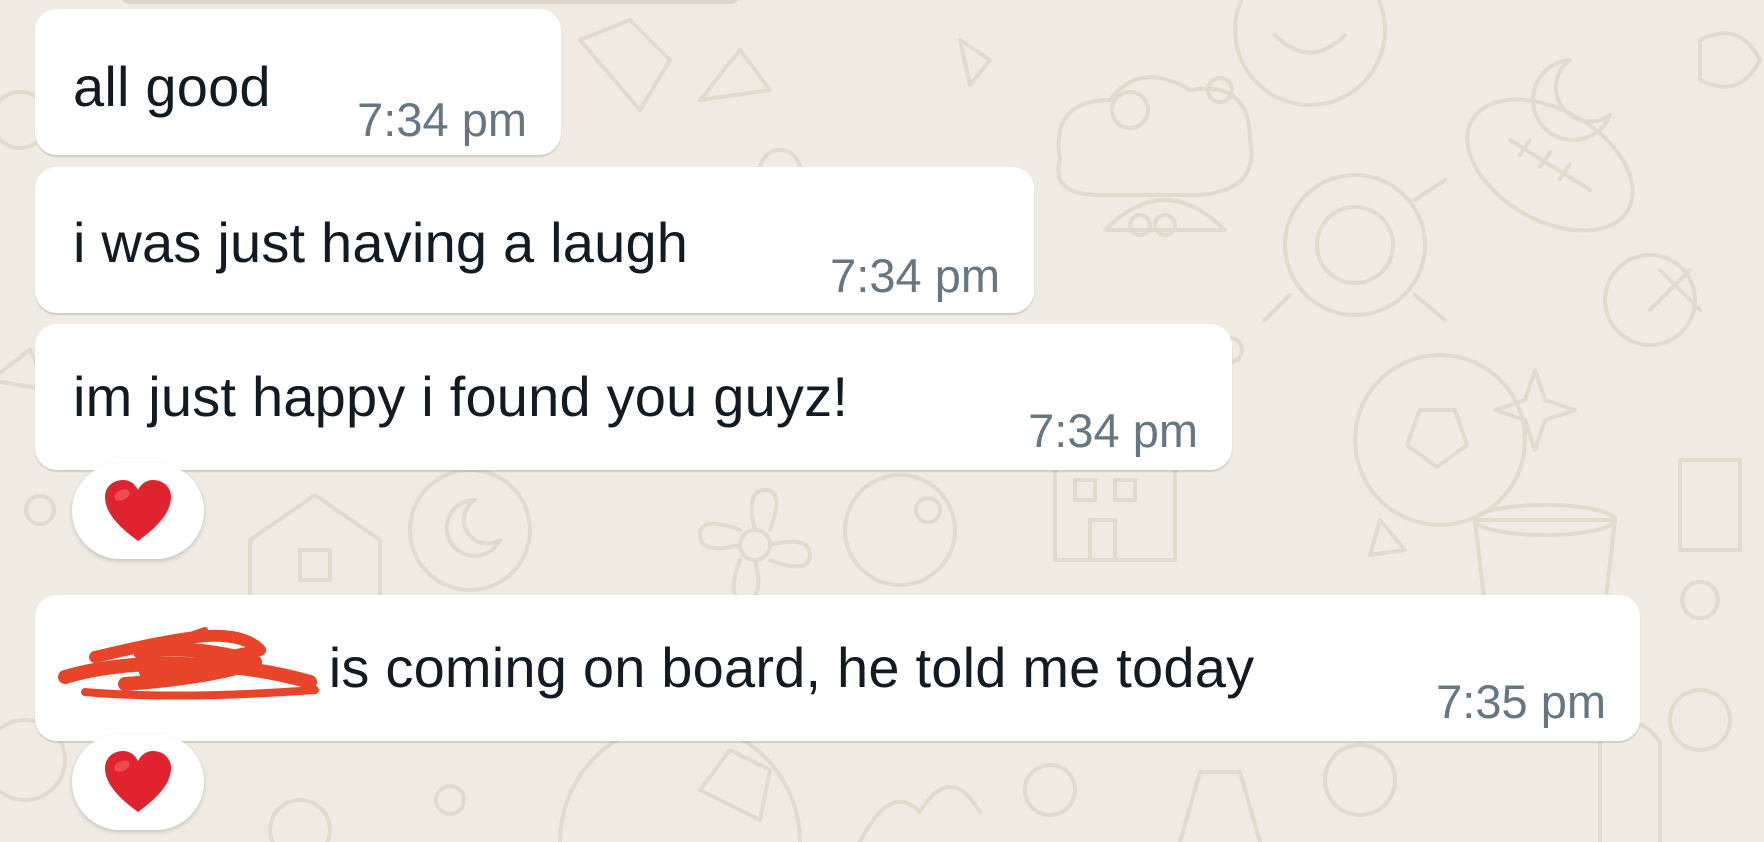 Image resolution: width=1764 pixels, height=842 pixels. I want to click on message-bubble: i was just having a laugh 7:34 pm, so click(534, 240).